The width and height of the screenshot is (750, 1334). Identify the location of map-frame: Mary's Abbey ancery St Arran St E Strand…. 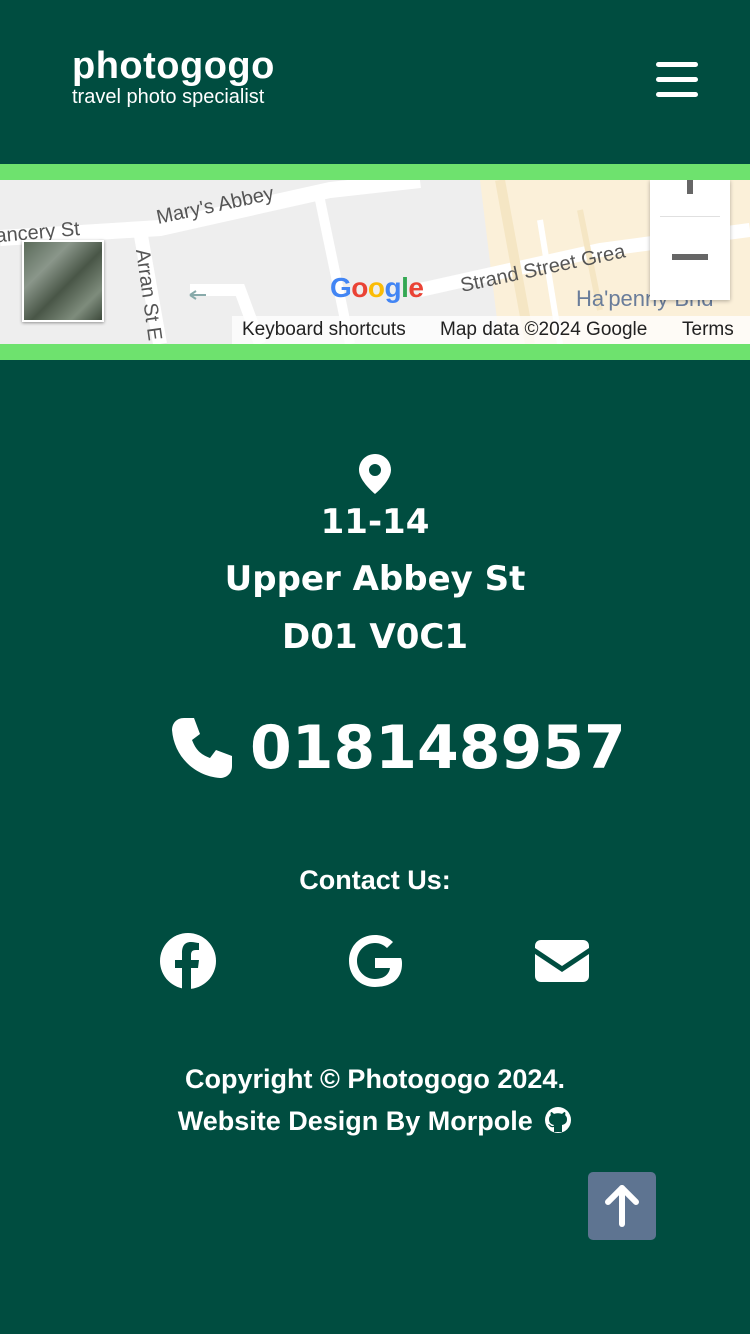
(375, 262).